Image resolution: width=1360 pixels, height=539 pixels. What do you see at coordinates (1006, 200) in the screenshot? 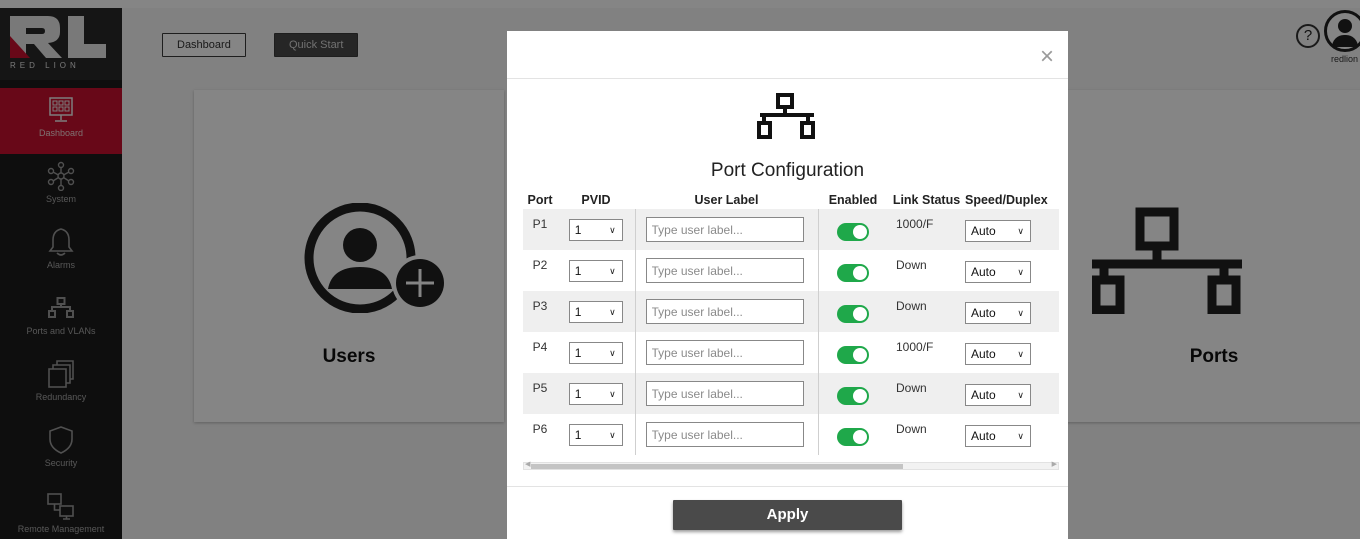
I see `column-header-speed-duplex: Speed/Duplex` at bounding box center [1006, 200].